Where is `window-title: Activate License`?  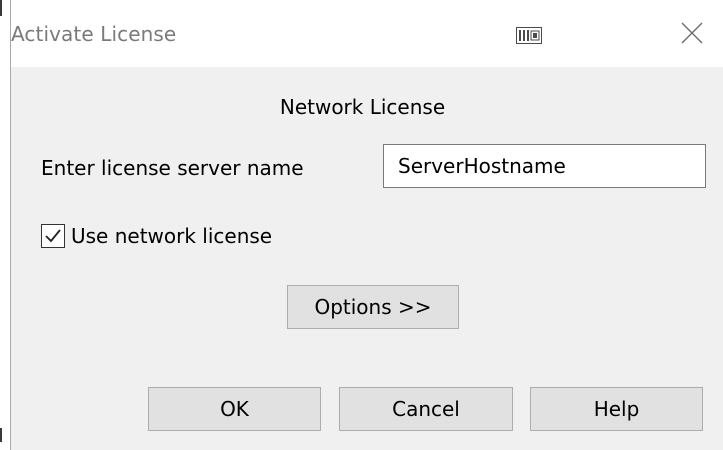 window-title: Activate License is located at coordinates (94, 34).